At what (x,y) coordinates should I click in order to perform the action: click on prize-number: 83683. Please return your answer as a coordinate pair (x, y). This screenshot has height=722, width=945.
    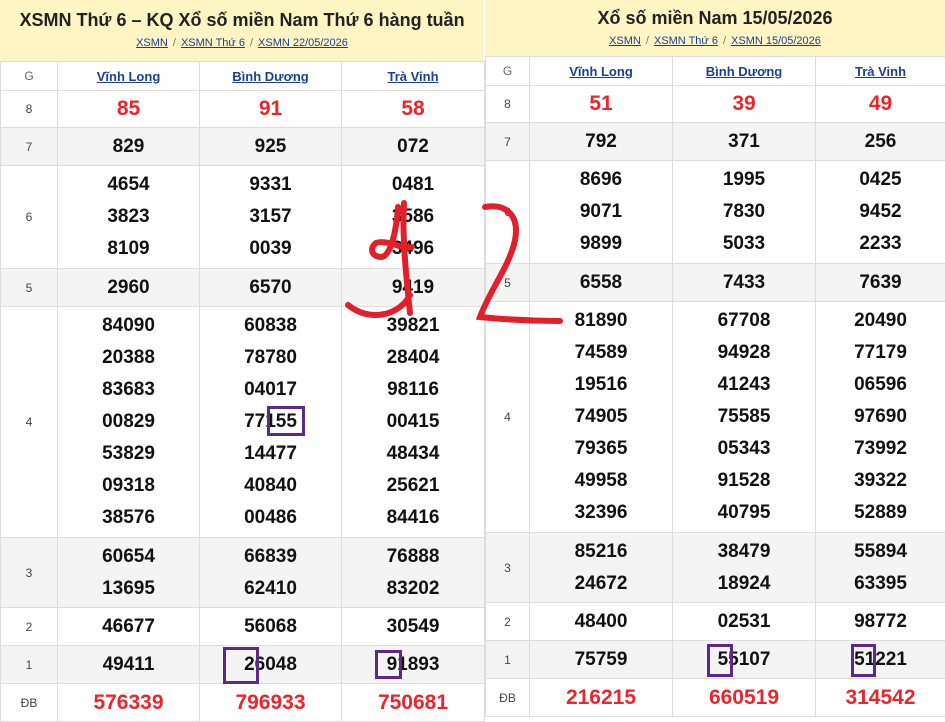
    Looking at the image, I should click on (128, 390).